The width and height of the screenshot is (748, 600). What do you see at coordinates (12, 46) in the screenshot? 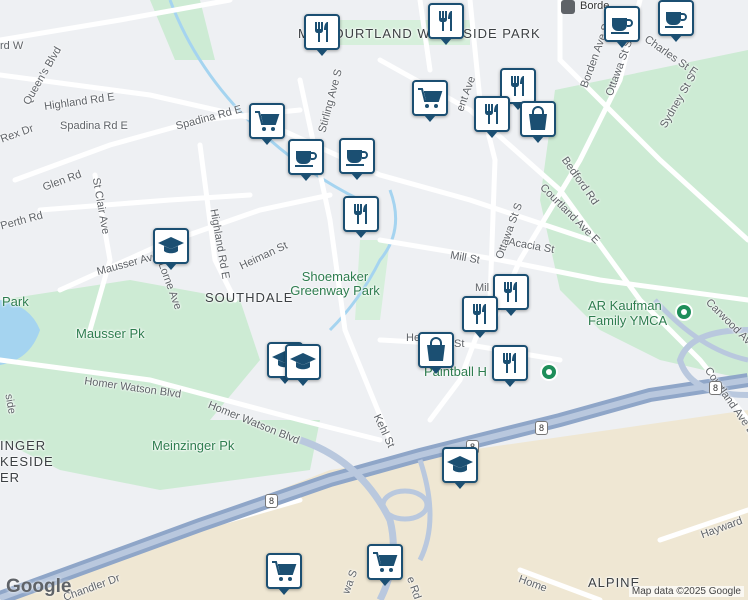
I see `street-label: rd W` at bounding box center [12, 46].